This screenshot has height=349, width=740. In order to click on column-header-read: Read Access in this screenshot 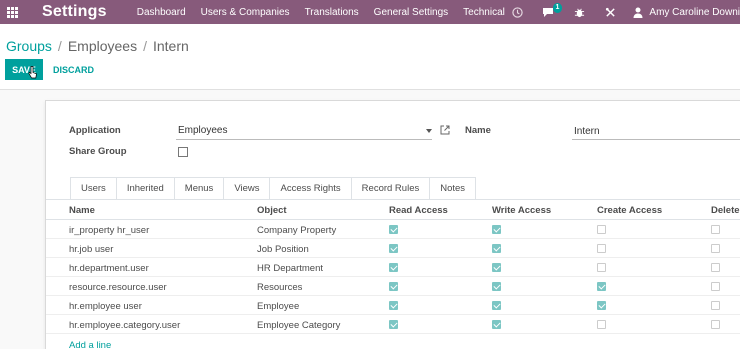, I will do `click(418, 210)`.